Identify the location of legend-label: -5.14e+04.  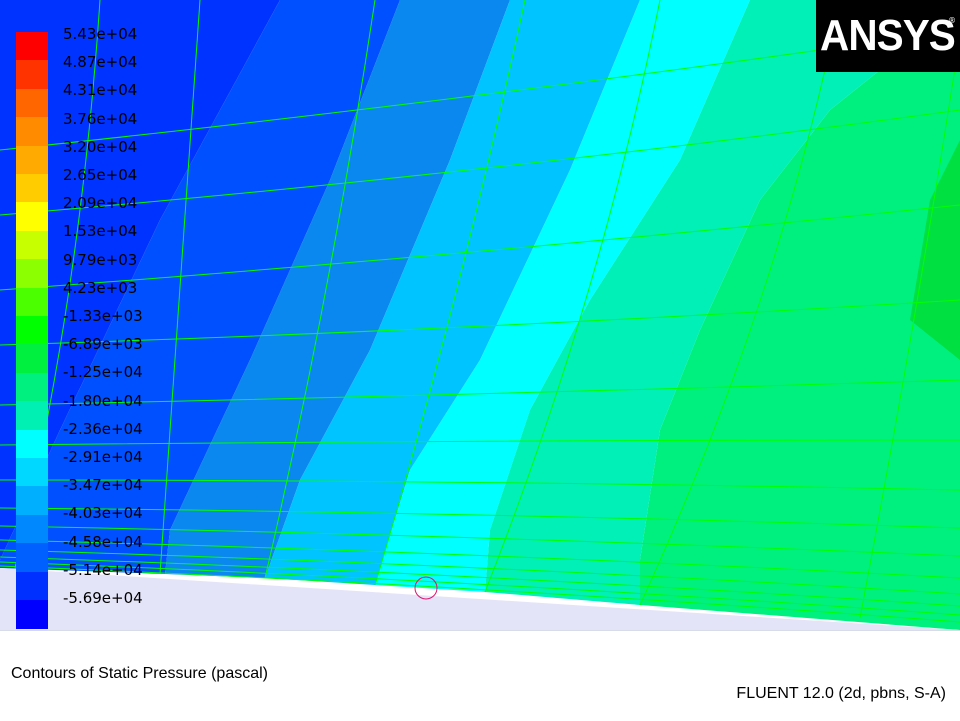
(103, 569).